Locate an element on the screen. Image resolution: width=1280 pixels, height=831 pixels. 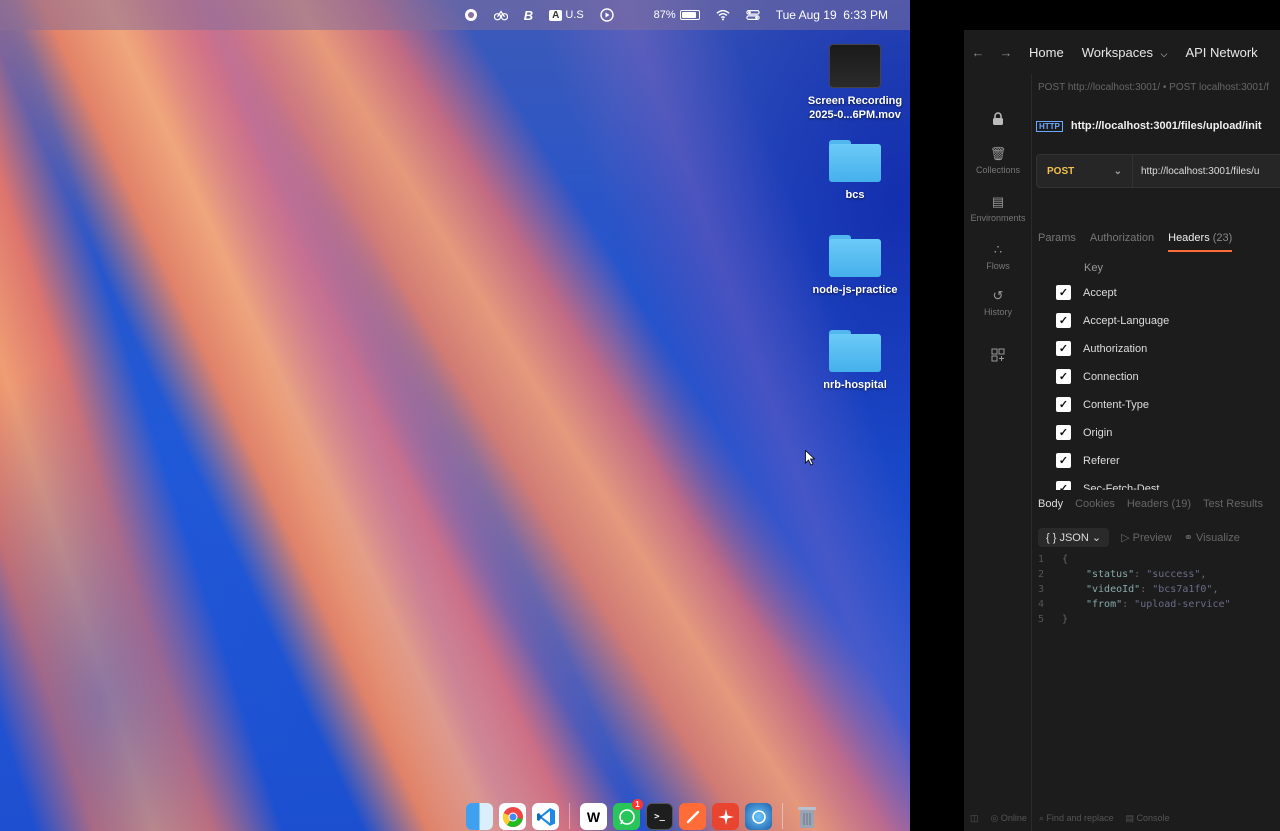
sidebar-item-collections: 🗑 Collections is located at coordinates (998, 160).